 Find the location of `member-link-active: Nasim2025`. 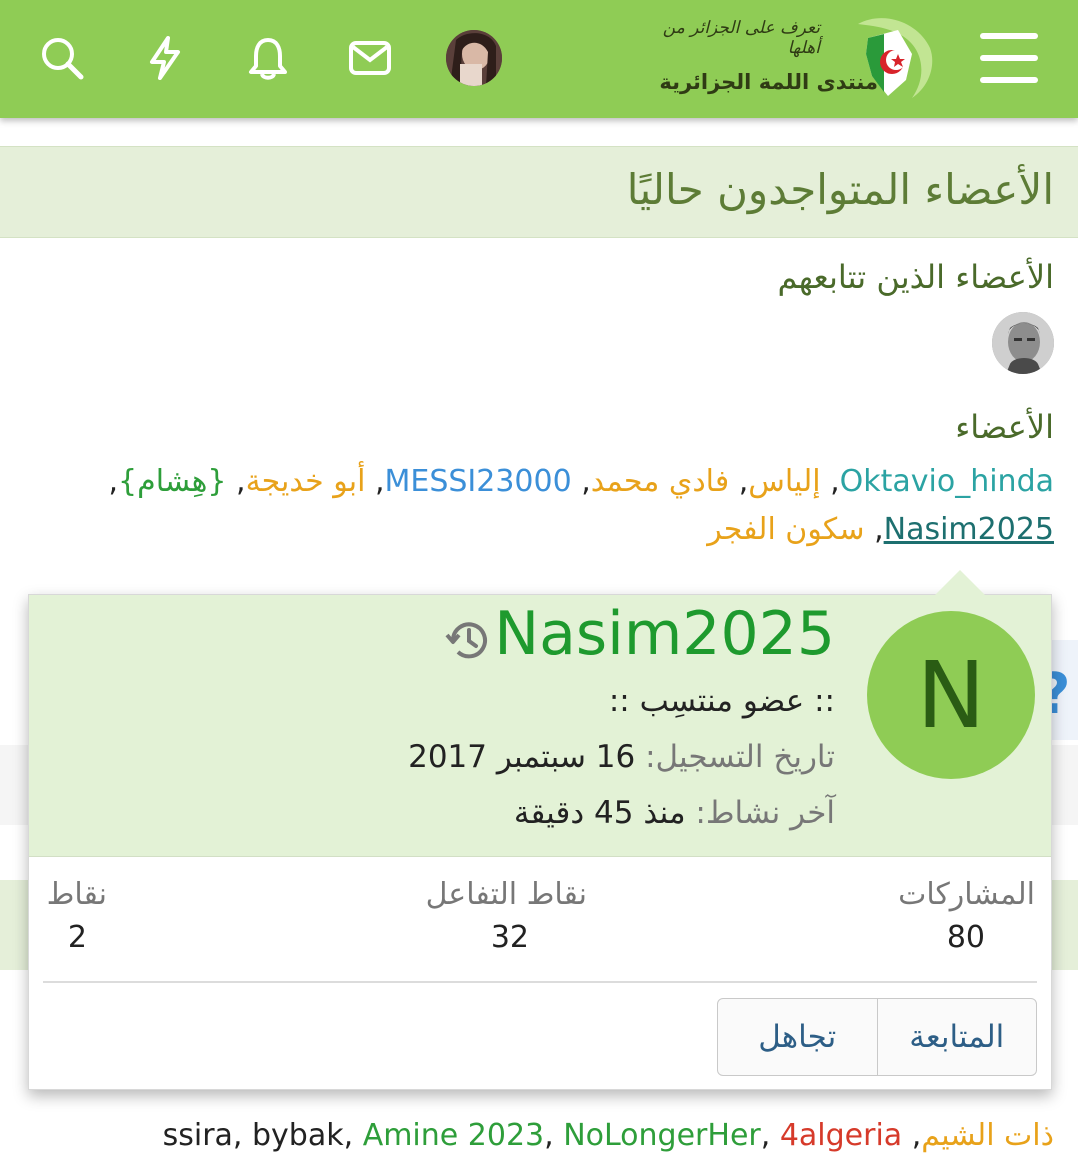

member-link-active: Nasim2025 is located at coordinates (969, 529).